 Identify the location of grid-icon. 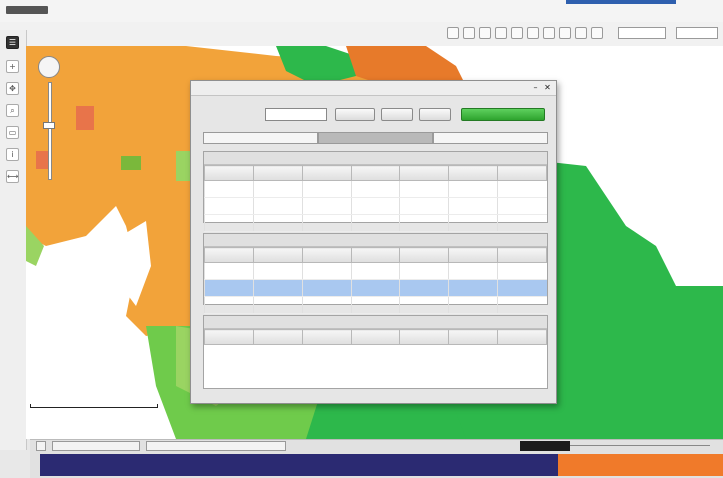
(453, 33).